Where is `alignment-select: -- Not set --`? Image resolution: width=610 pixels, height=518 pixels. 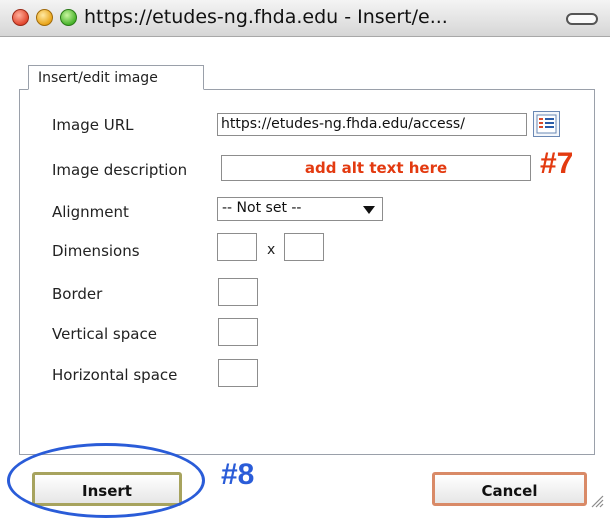 alignment-select: -- Not set -- is located at coordinates (300, 209).